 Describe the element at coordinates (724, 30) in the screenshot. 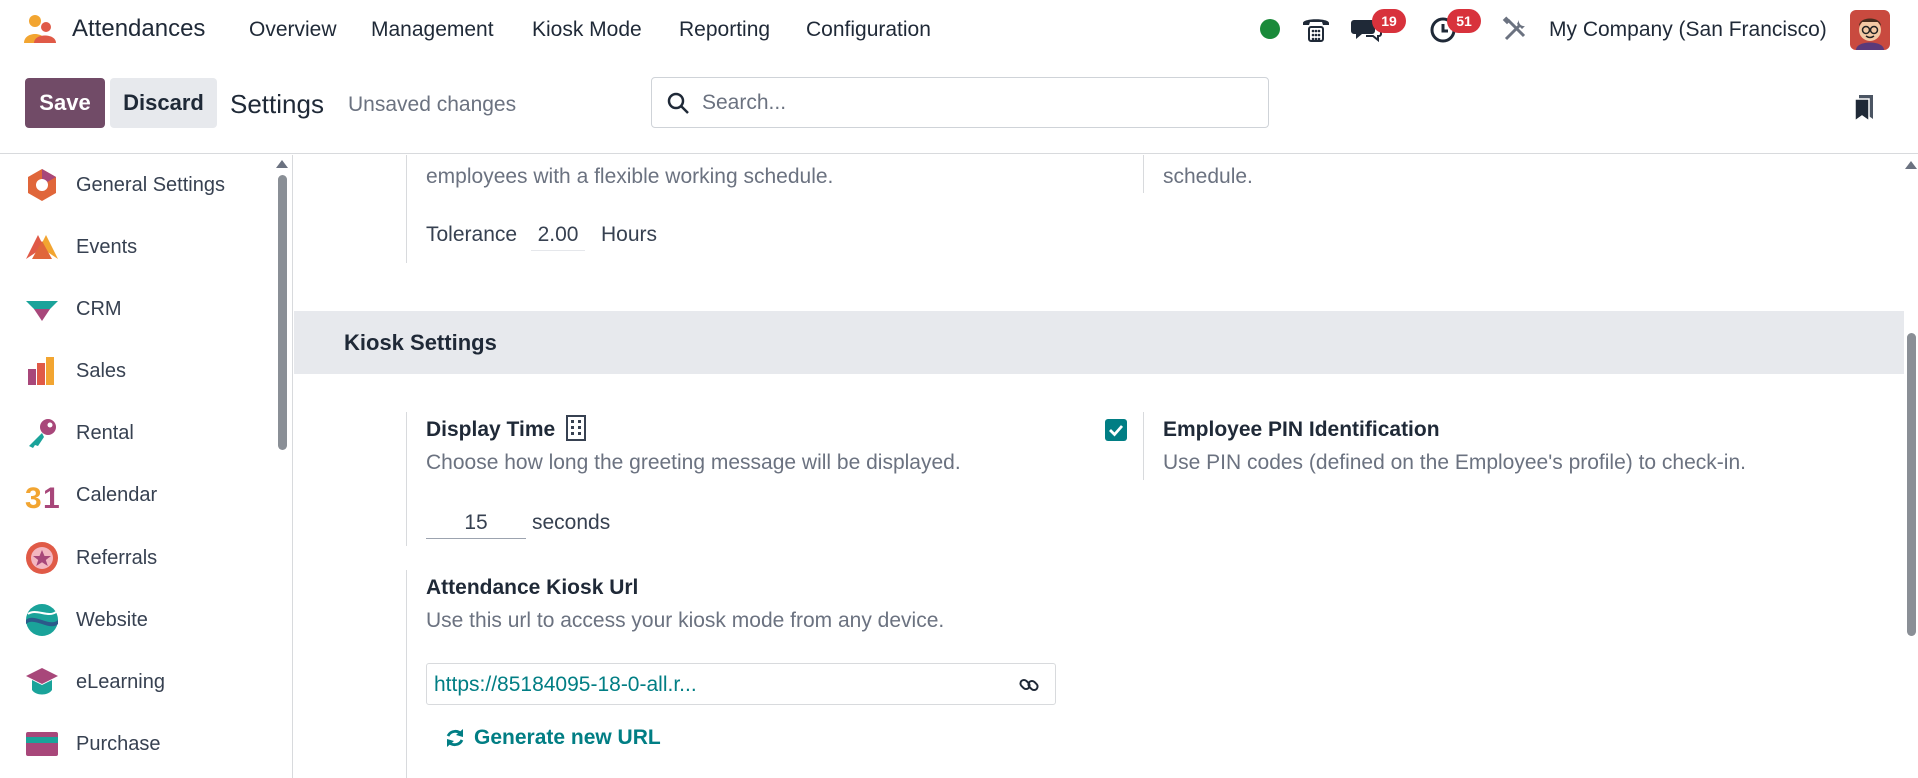

I see `menu-reporting: Reporting` at that location.